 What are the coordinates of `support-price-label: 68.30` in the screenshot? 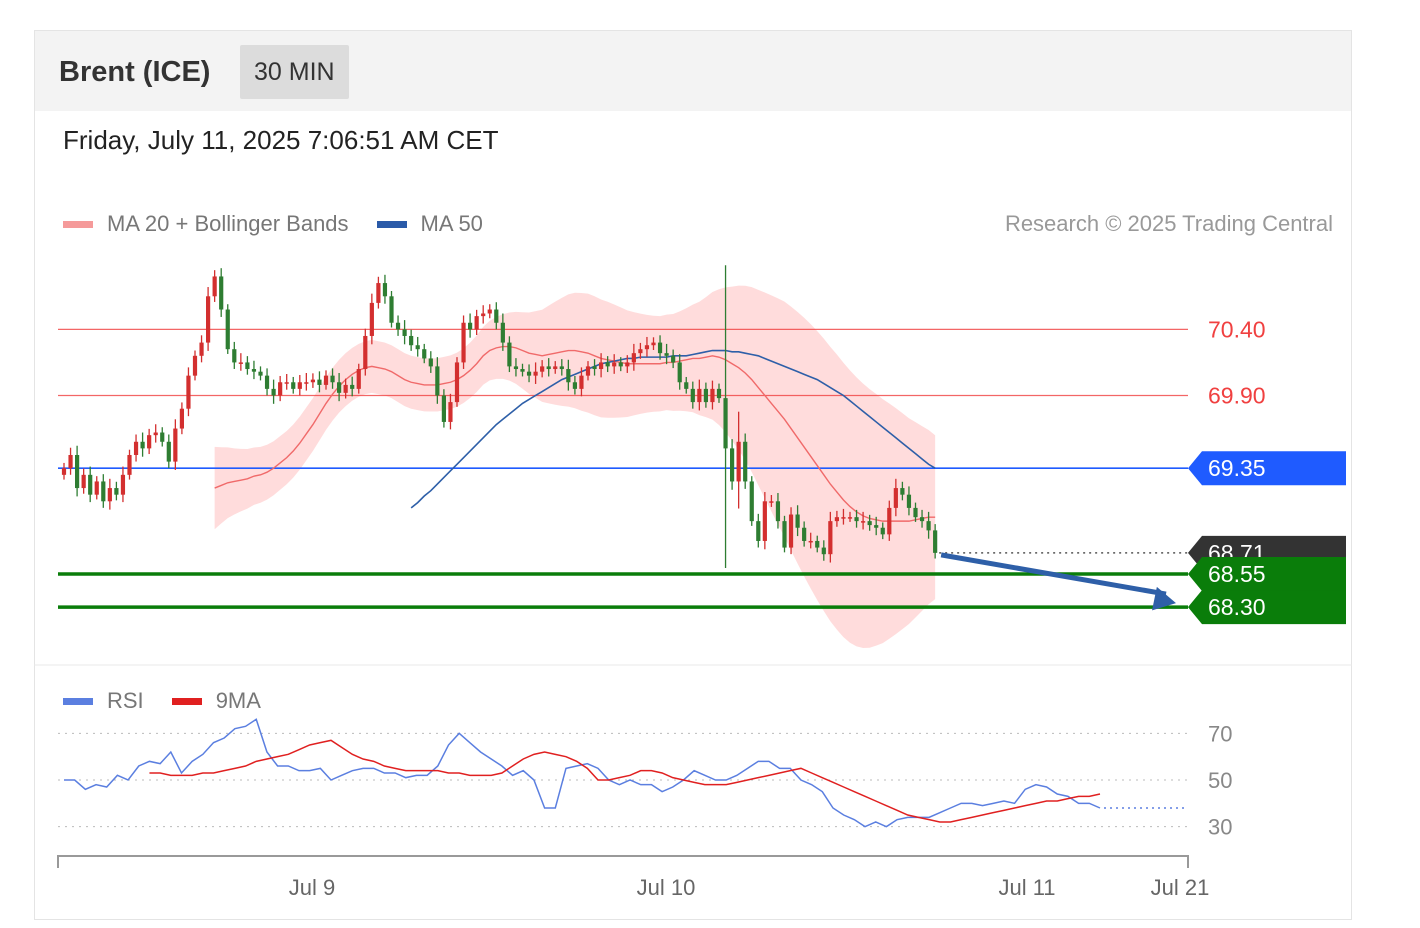 It's located at (1237, 607).